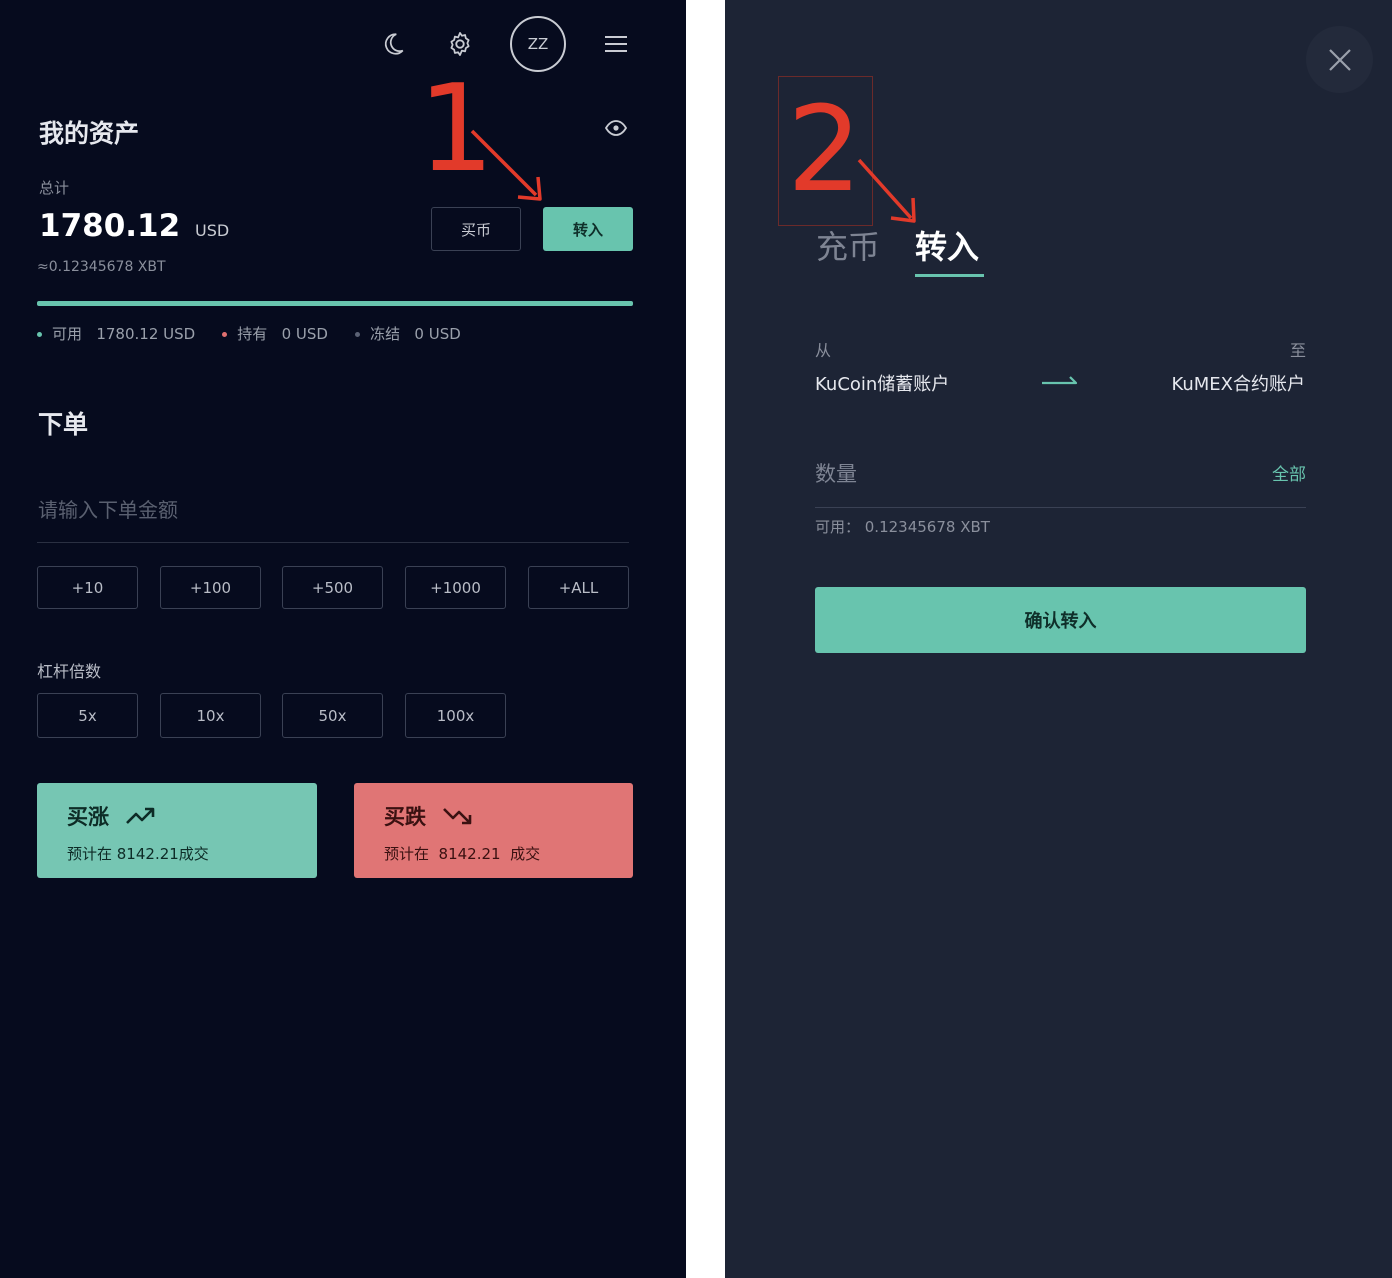 This screenshot has height=1278, width=1392. What do you see at coordinates (476, 229) in the screenshot?
I see `buy-coin-button: 买币` at bounding box center [476, 229].